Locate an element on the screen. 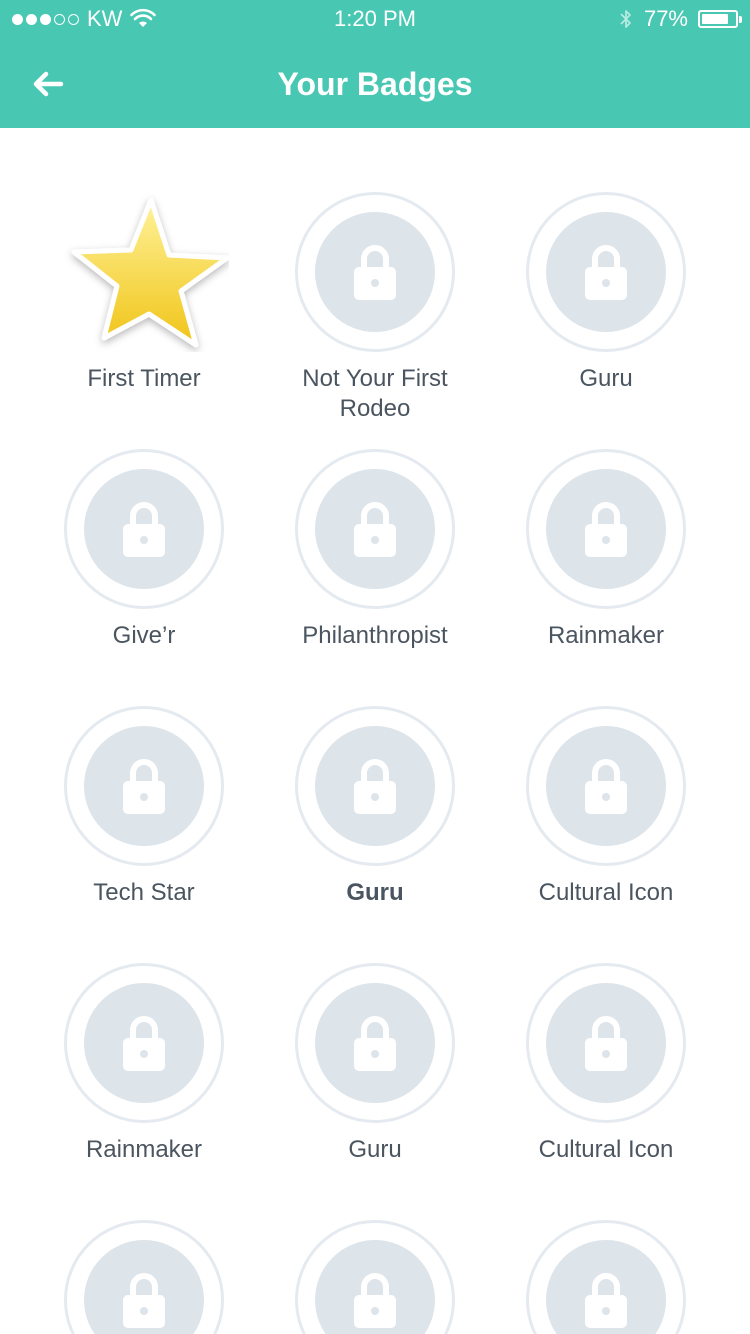 The height and width of the screenshot is (1334, 750). badge-label: Tech Star is located at coordinates (144, 893).